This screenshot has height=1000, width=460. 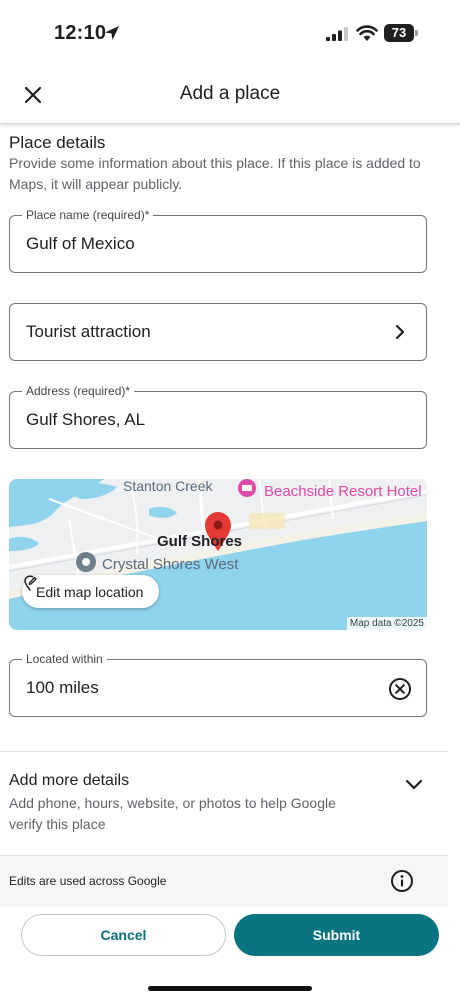 What do you see at coordinates (402, 881) in the screenshot?
I see `info-icon` at bounding box center [402, 881].